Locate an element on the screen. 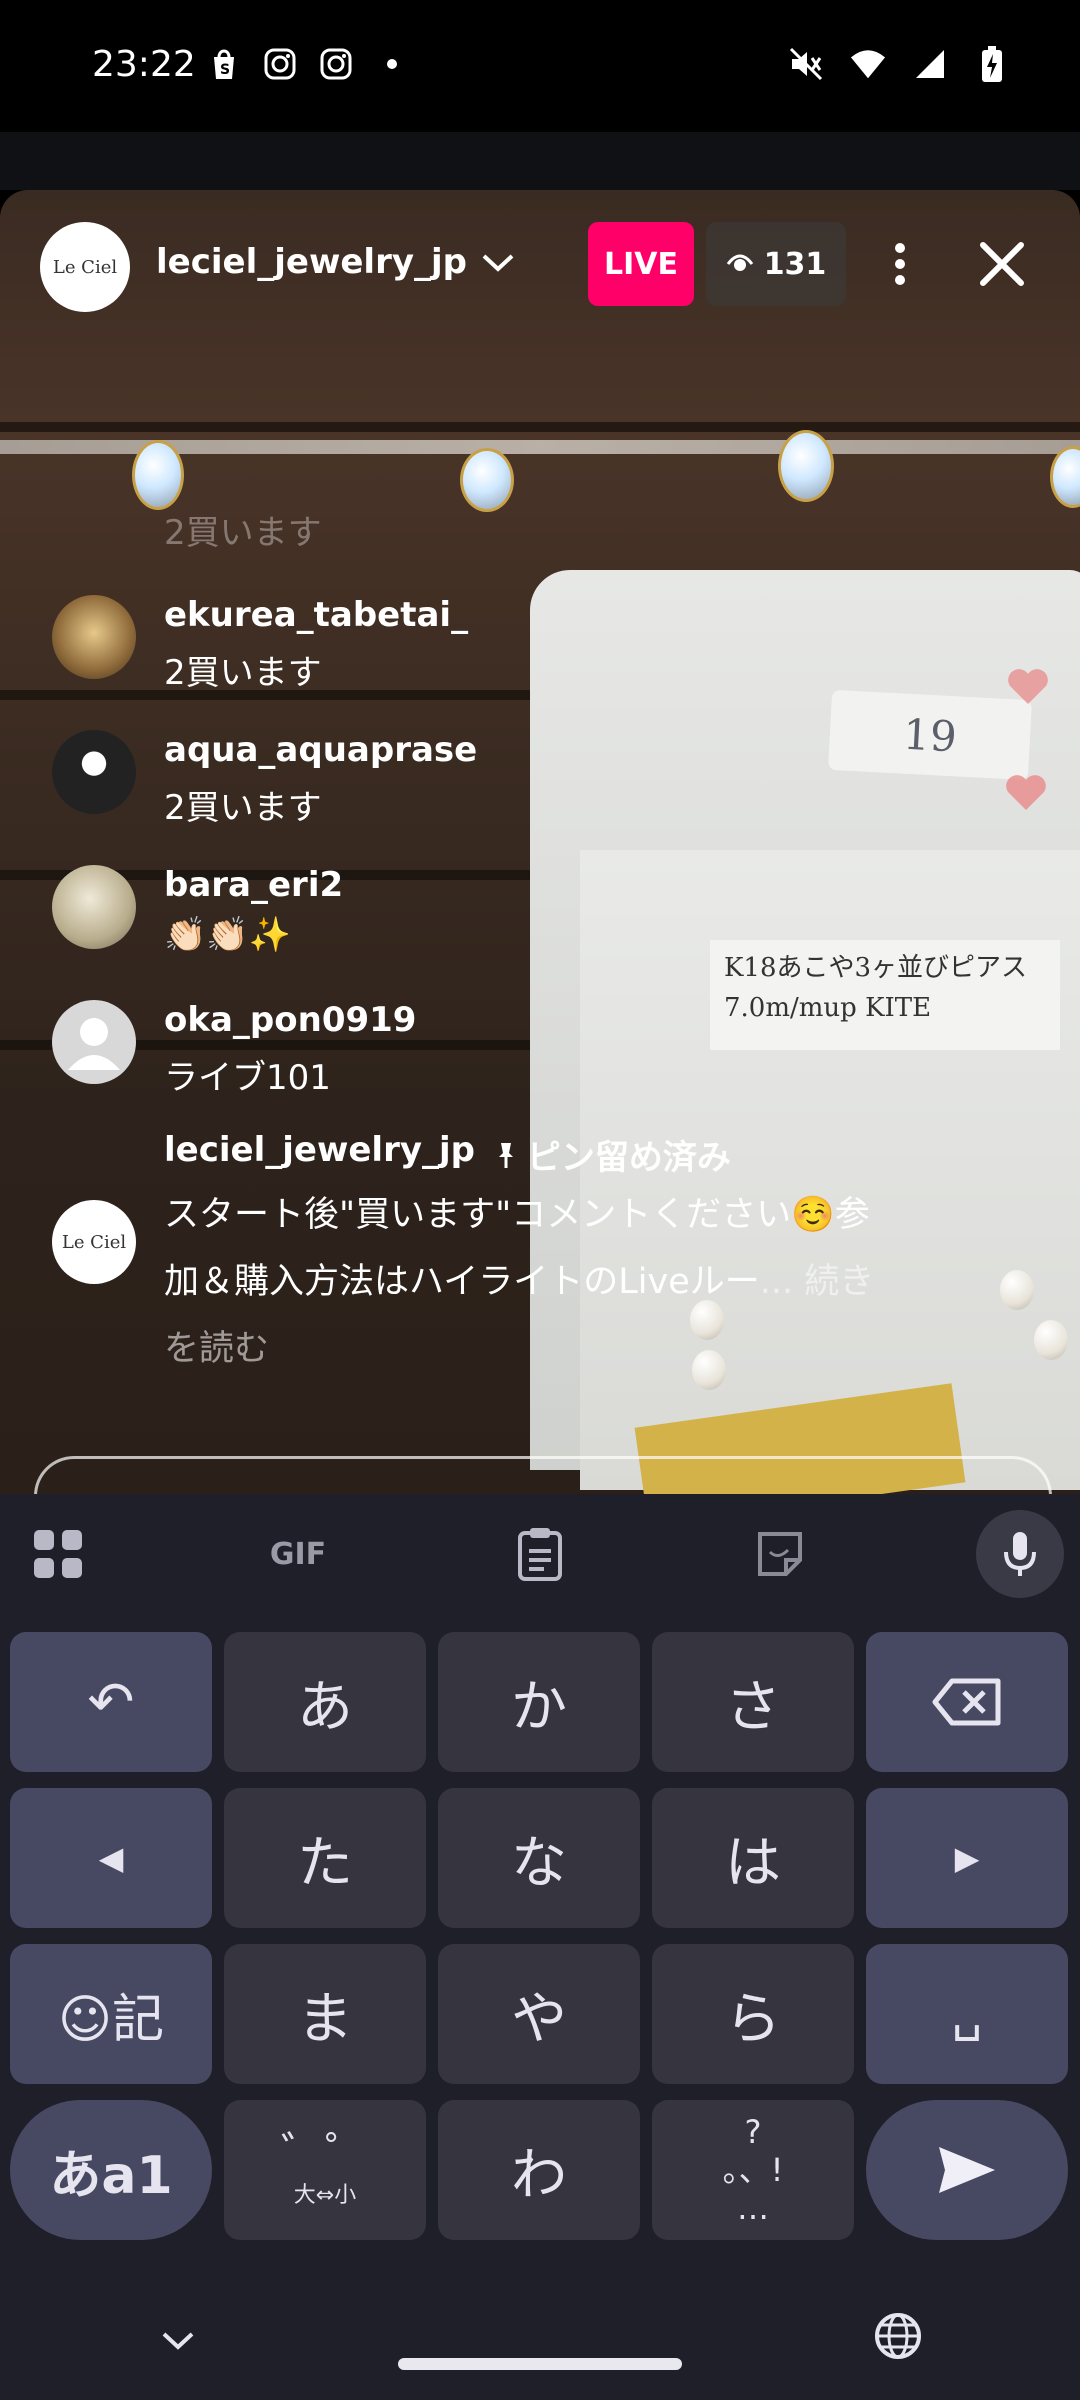 Image resolution: width=1080 pixels, height=2400 pixels. navigation-bar is located at coordinates (540, 2345).